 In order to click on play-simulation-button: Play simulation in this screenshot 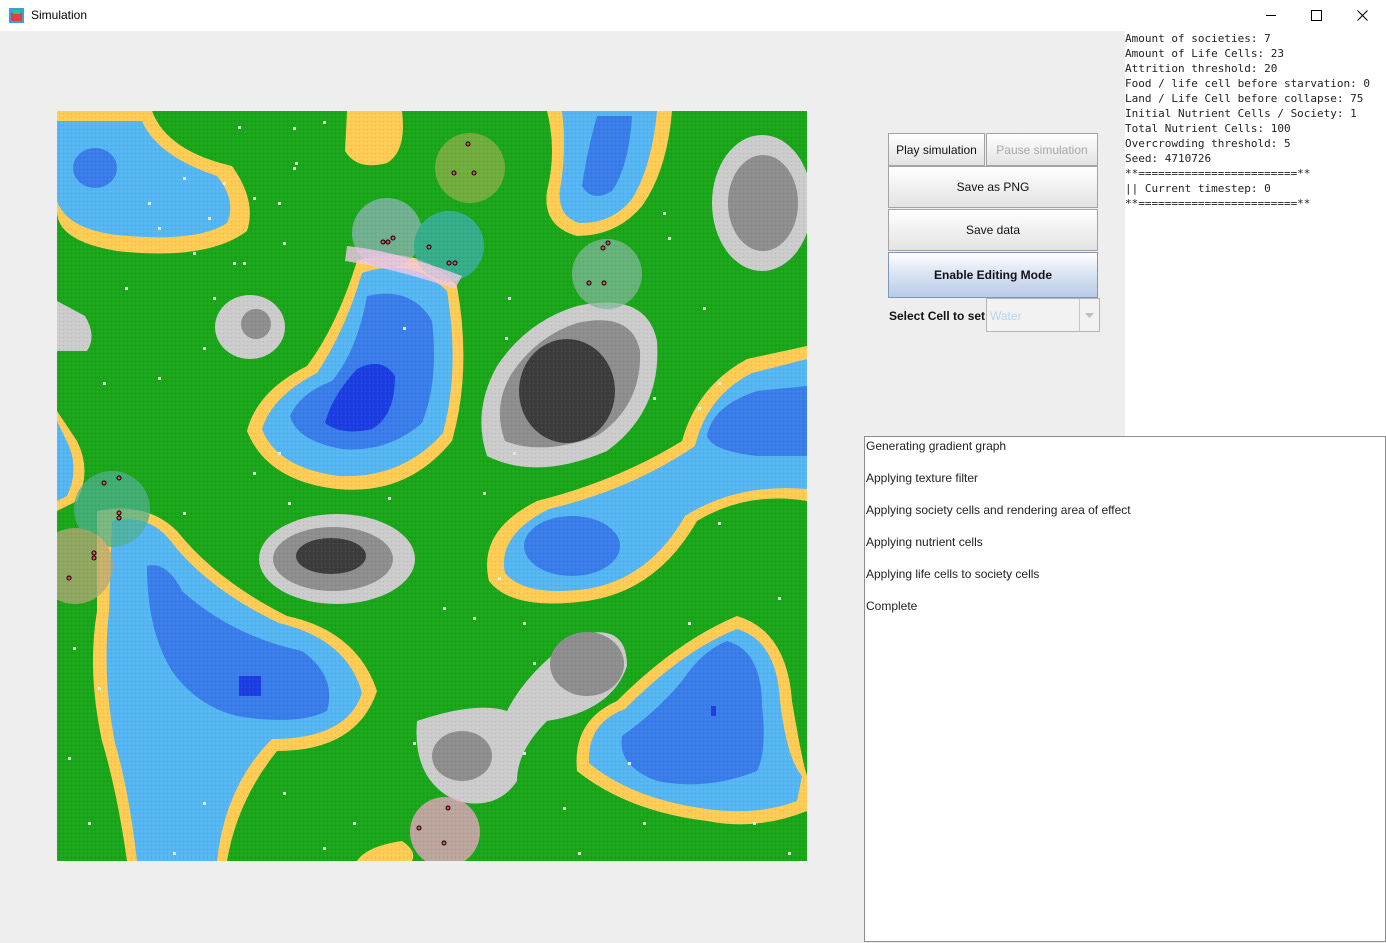, I will do `click(936, 149)`.